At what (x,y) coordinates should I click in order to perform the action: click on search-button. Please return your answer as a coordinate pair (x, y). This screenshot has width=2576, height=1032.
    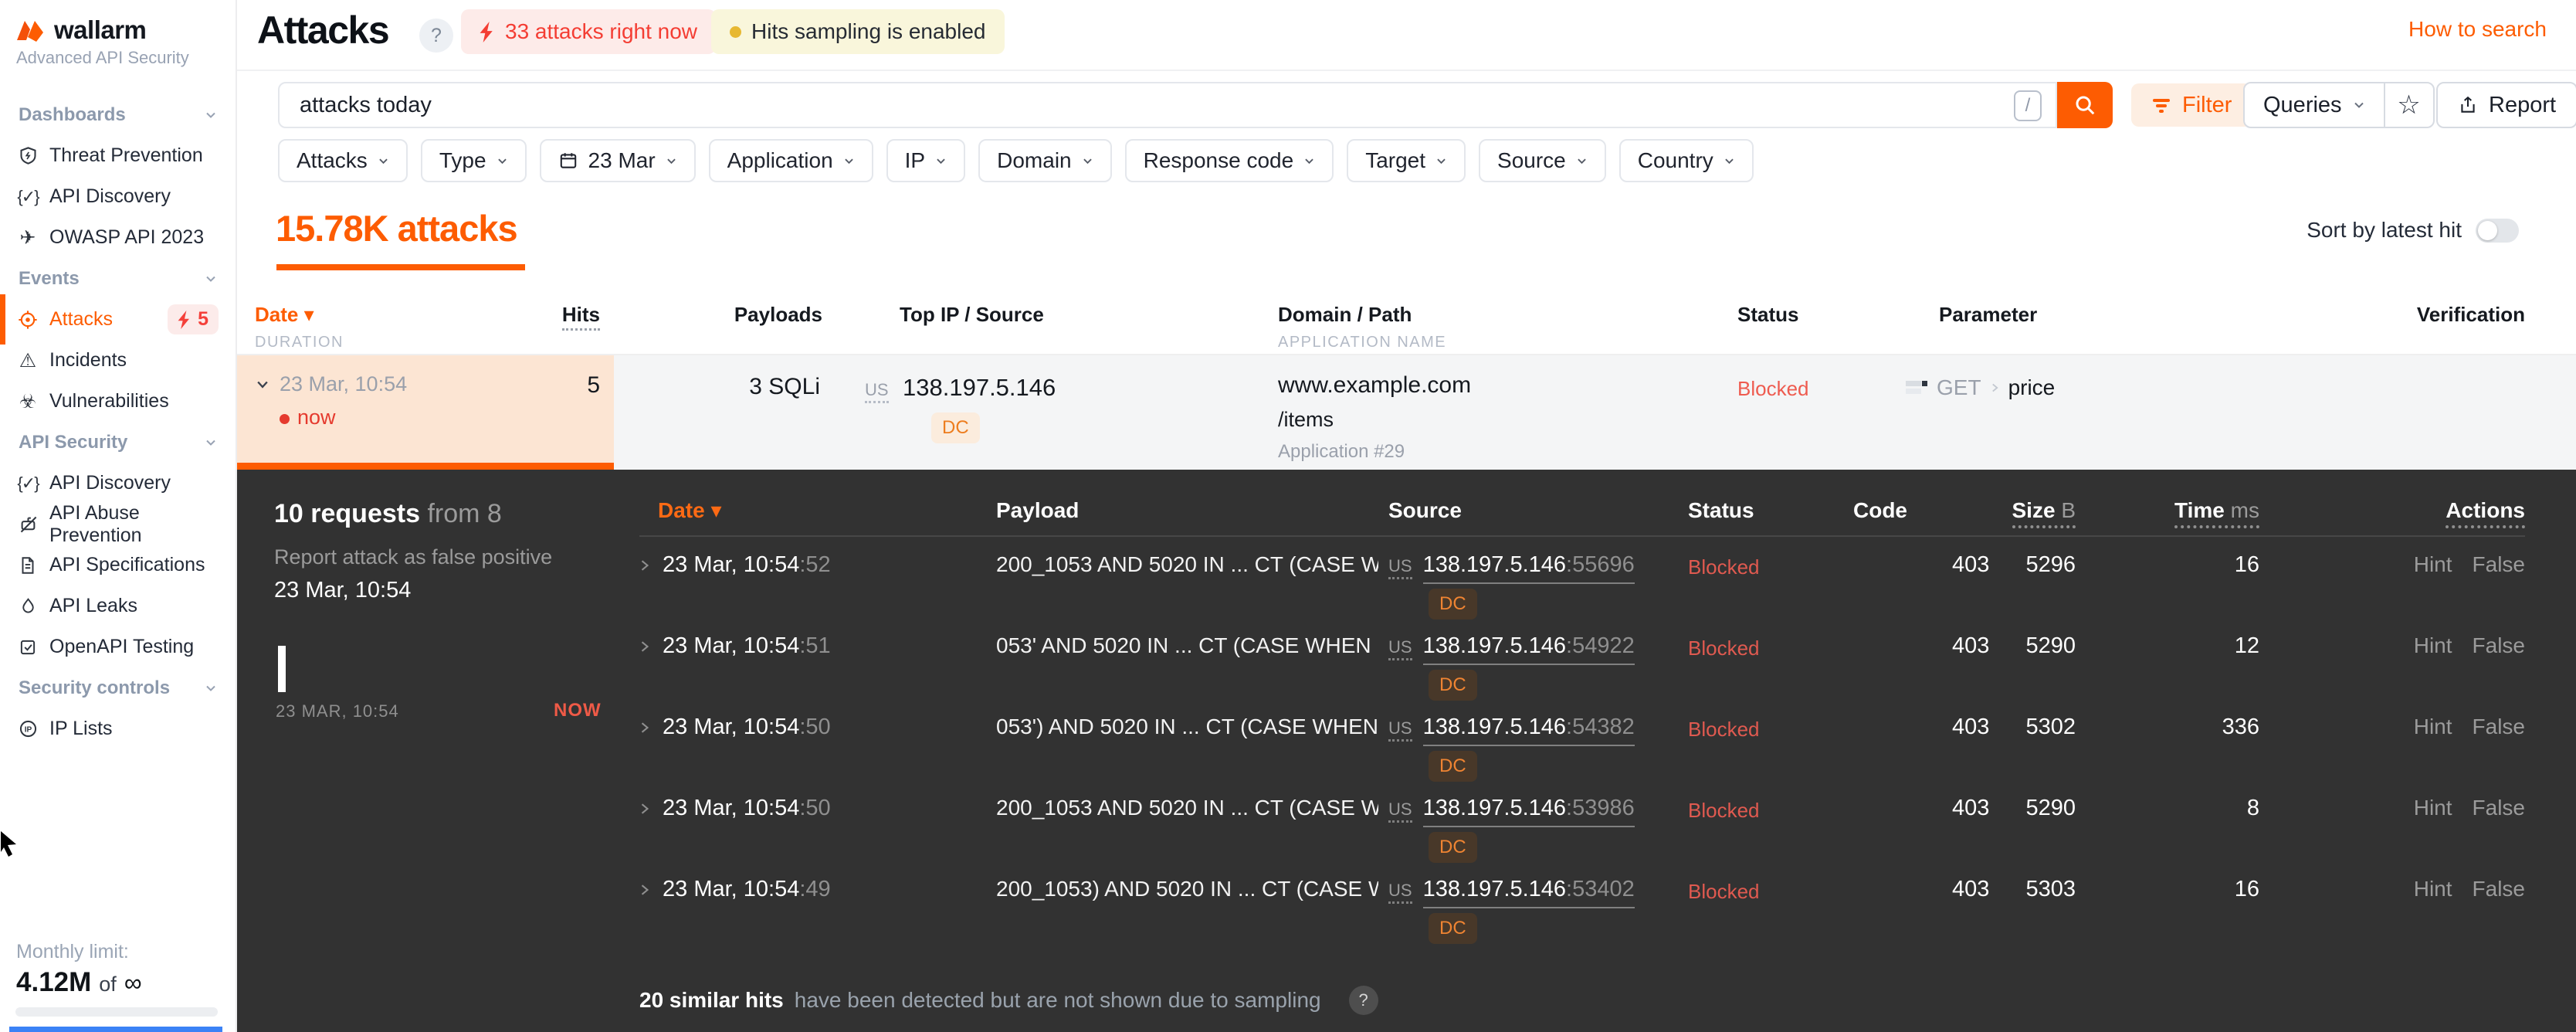
    Looking at the image, I should click on (2085, 105).